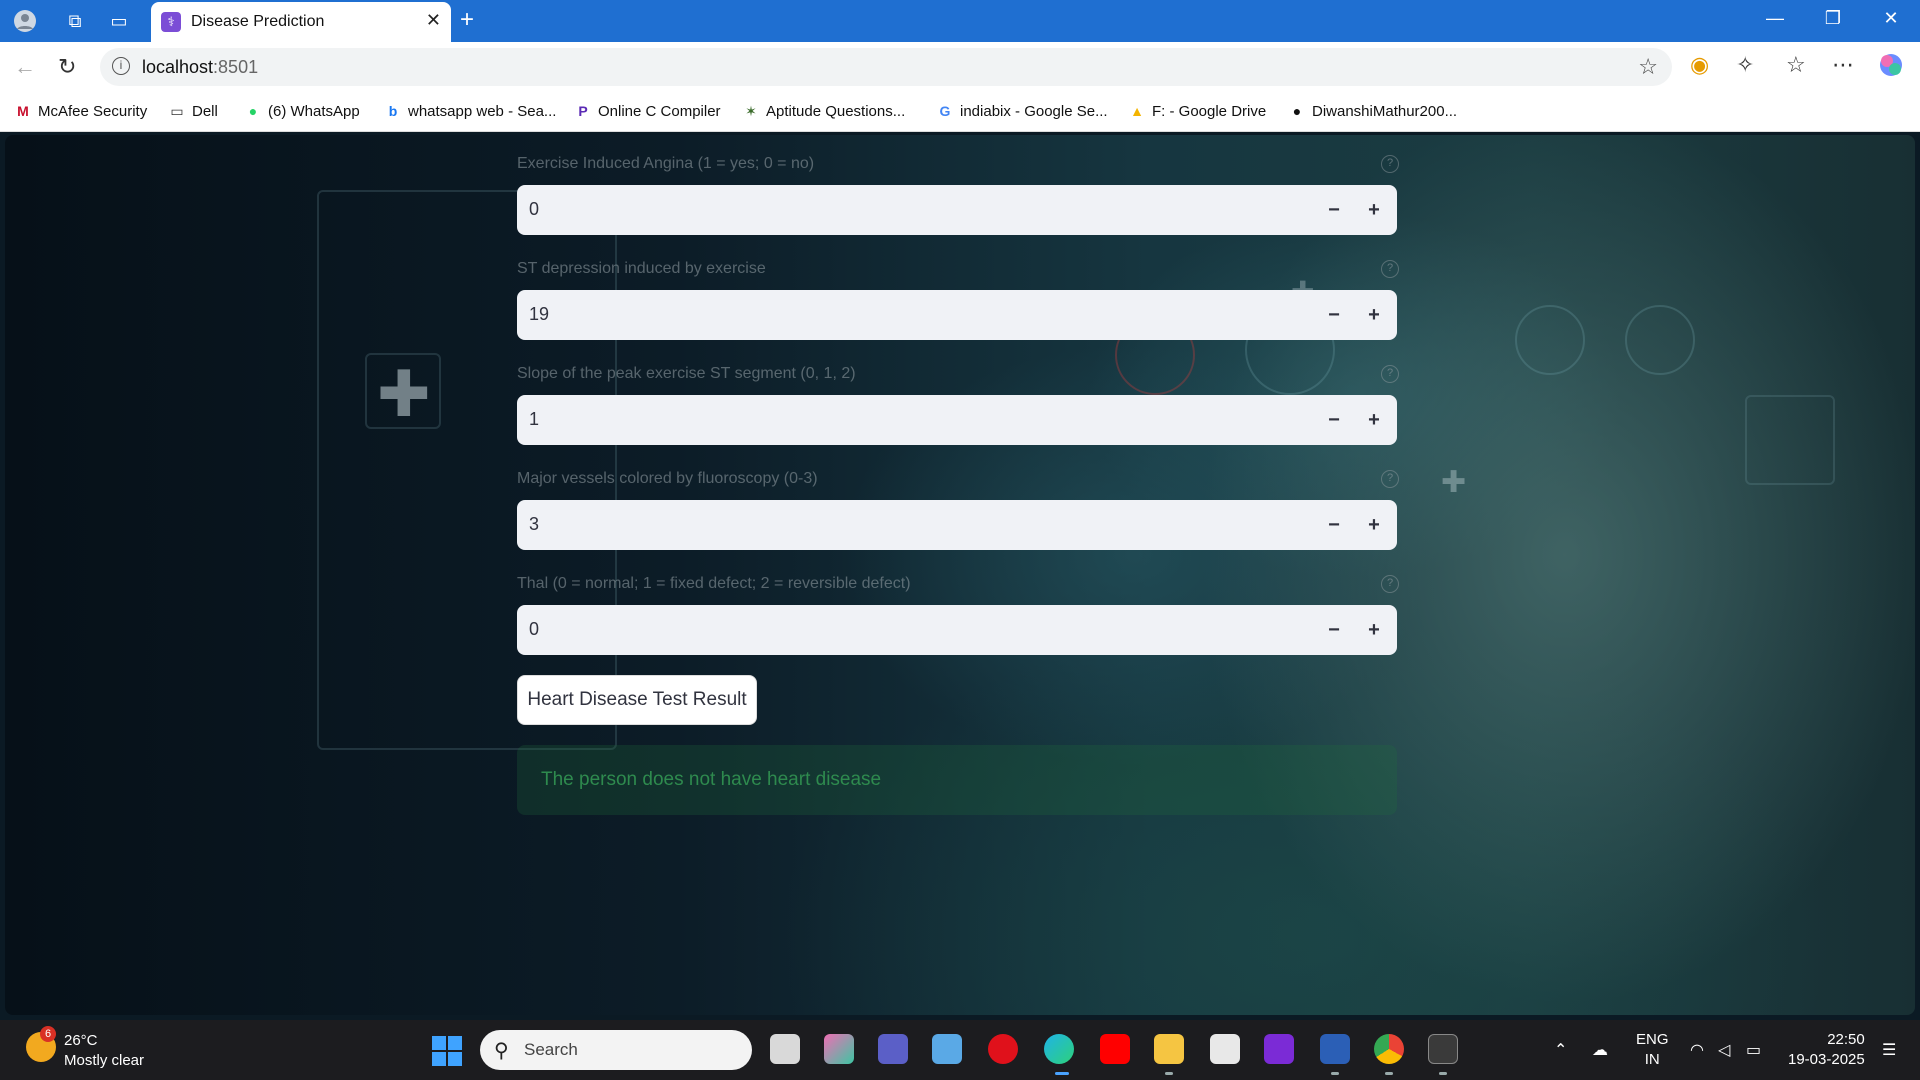  I want to click on teams-icon, so click(893, 1049).